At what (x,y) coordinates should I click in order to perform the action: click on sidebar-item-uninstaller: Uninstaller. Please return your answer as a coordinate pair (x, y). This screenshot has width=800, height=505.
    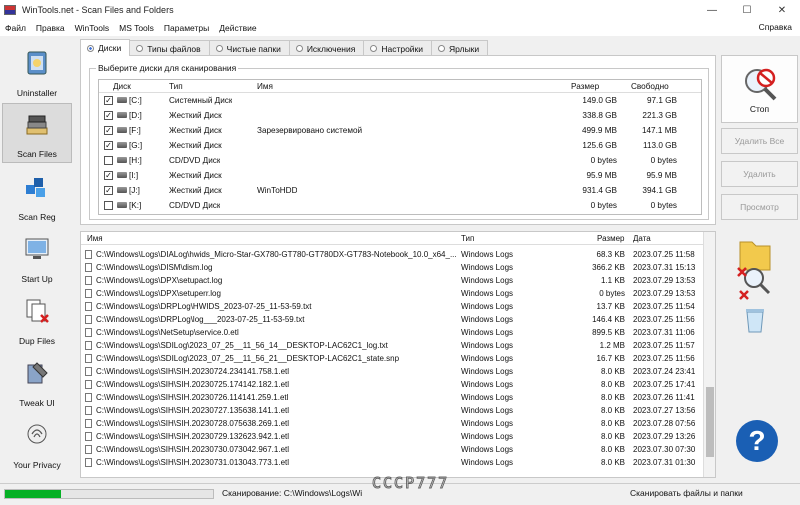
    Looking at the image, I should click on (37, 71).